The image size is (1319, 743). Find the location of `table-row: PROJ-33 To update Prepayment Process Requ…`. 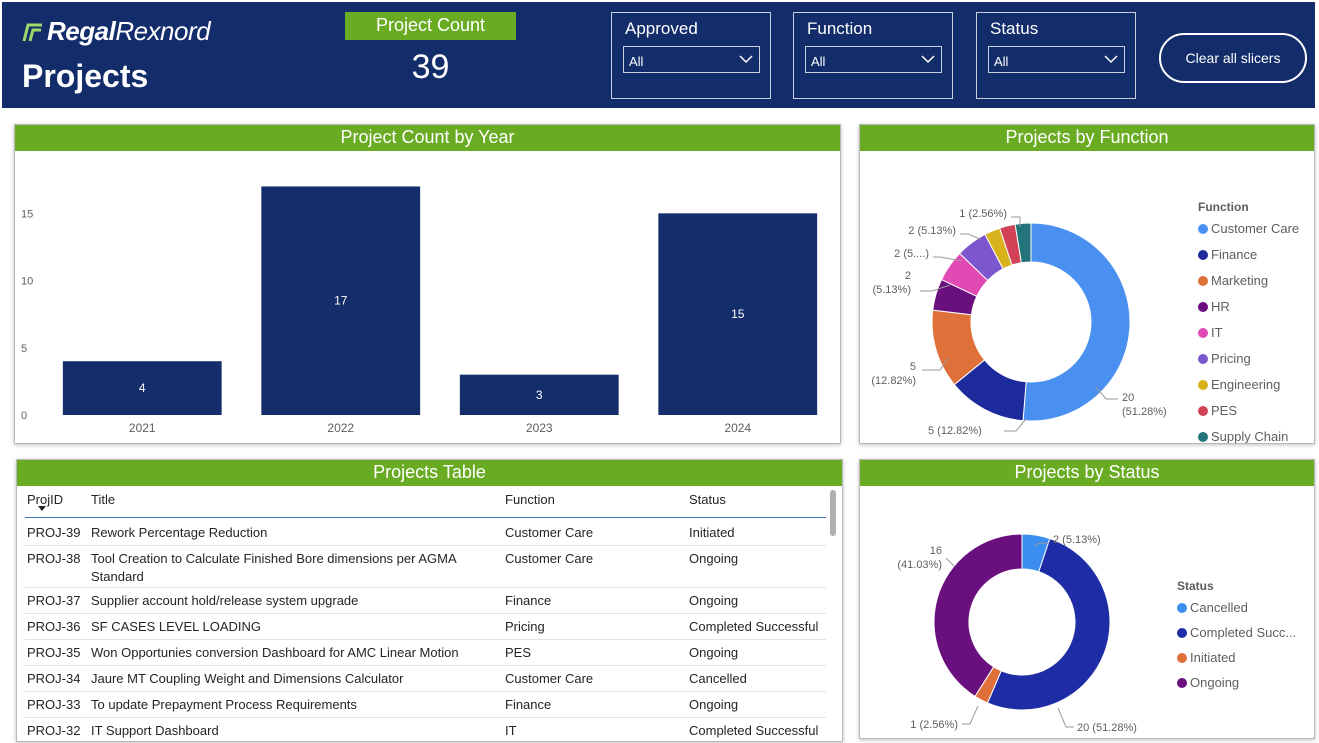

table-row: PROJ-33 To update Prepayment Process Requ… is located at coordinates (425, 705).